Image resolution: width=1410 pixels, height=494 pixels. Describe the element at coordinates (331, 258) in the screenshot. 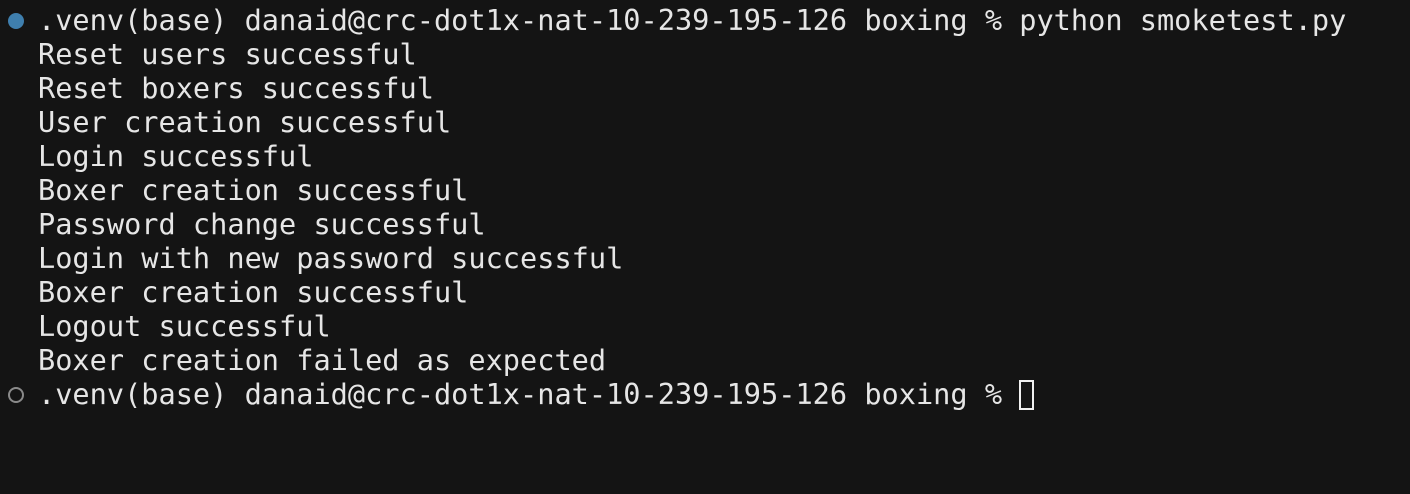

I see `output-line: Login with new password successful` at that location.